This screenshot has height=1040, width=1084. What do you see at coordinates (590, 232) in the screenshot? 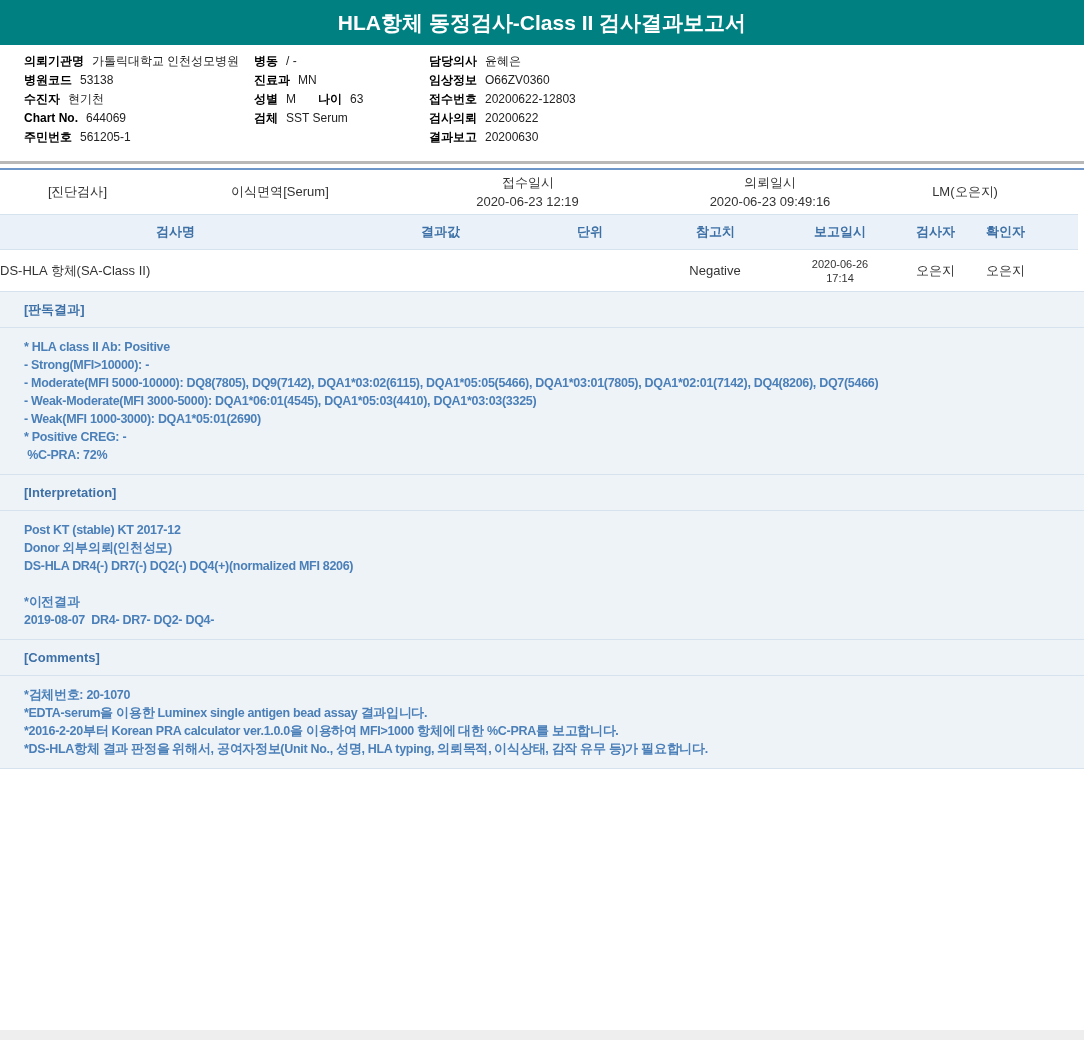
I see `column-header: 단위` at bounding box center [590, 232].